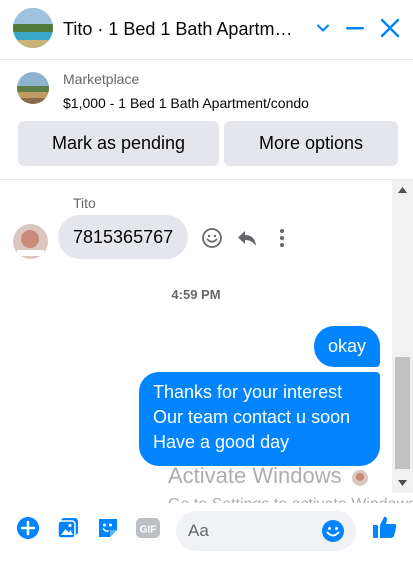  Describe the element at coordinates (101, 79) in the screenshot. I see `marketplace-label: Marketplace` at that location.